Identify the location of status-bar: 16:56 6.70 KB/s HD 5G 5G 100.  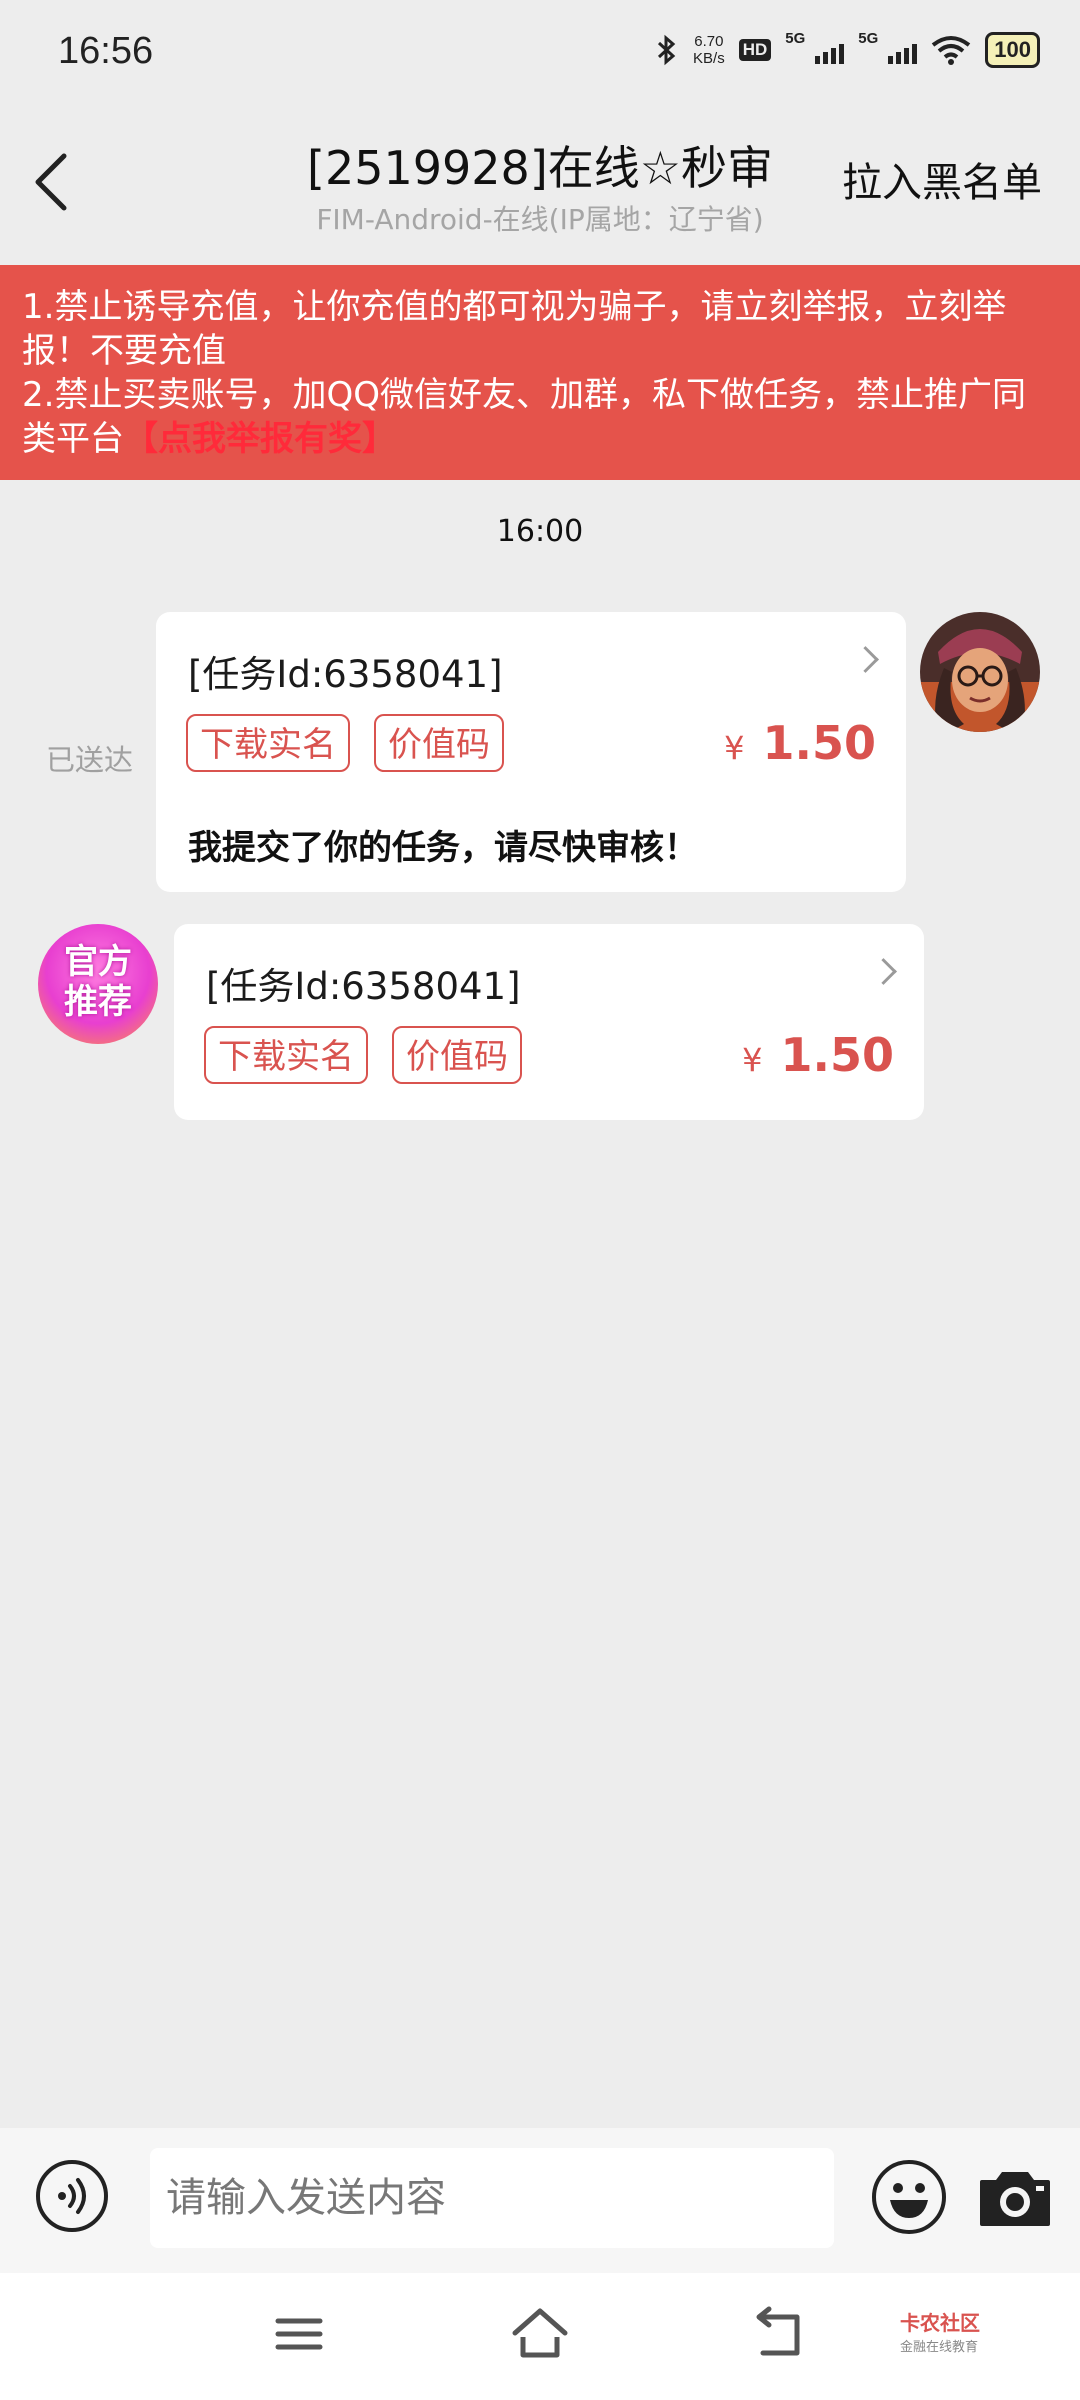
(540, 55).